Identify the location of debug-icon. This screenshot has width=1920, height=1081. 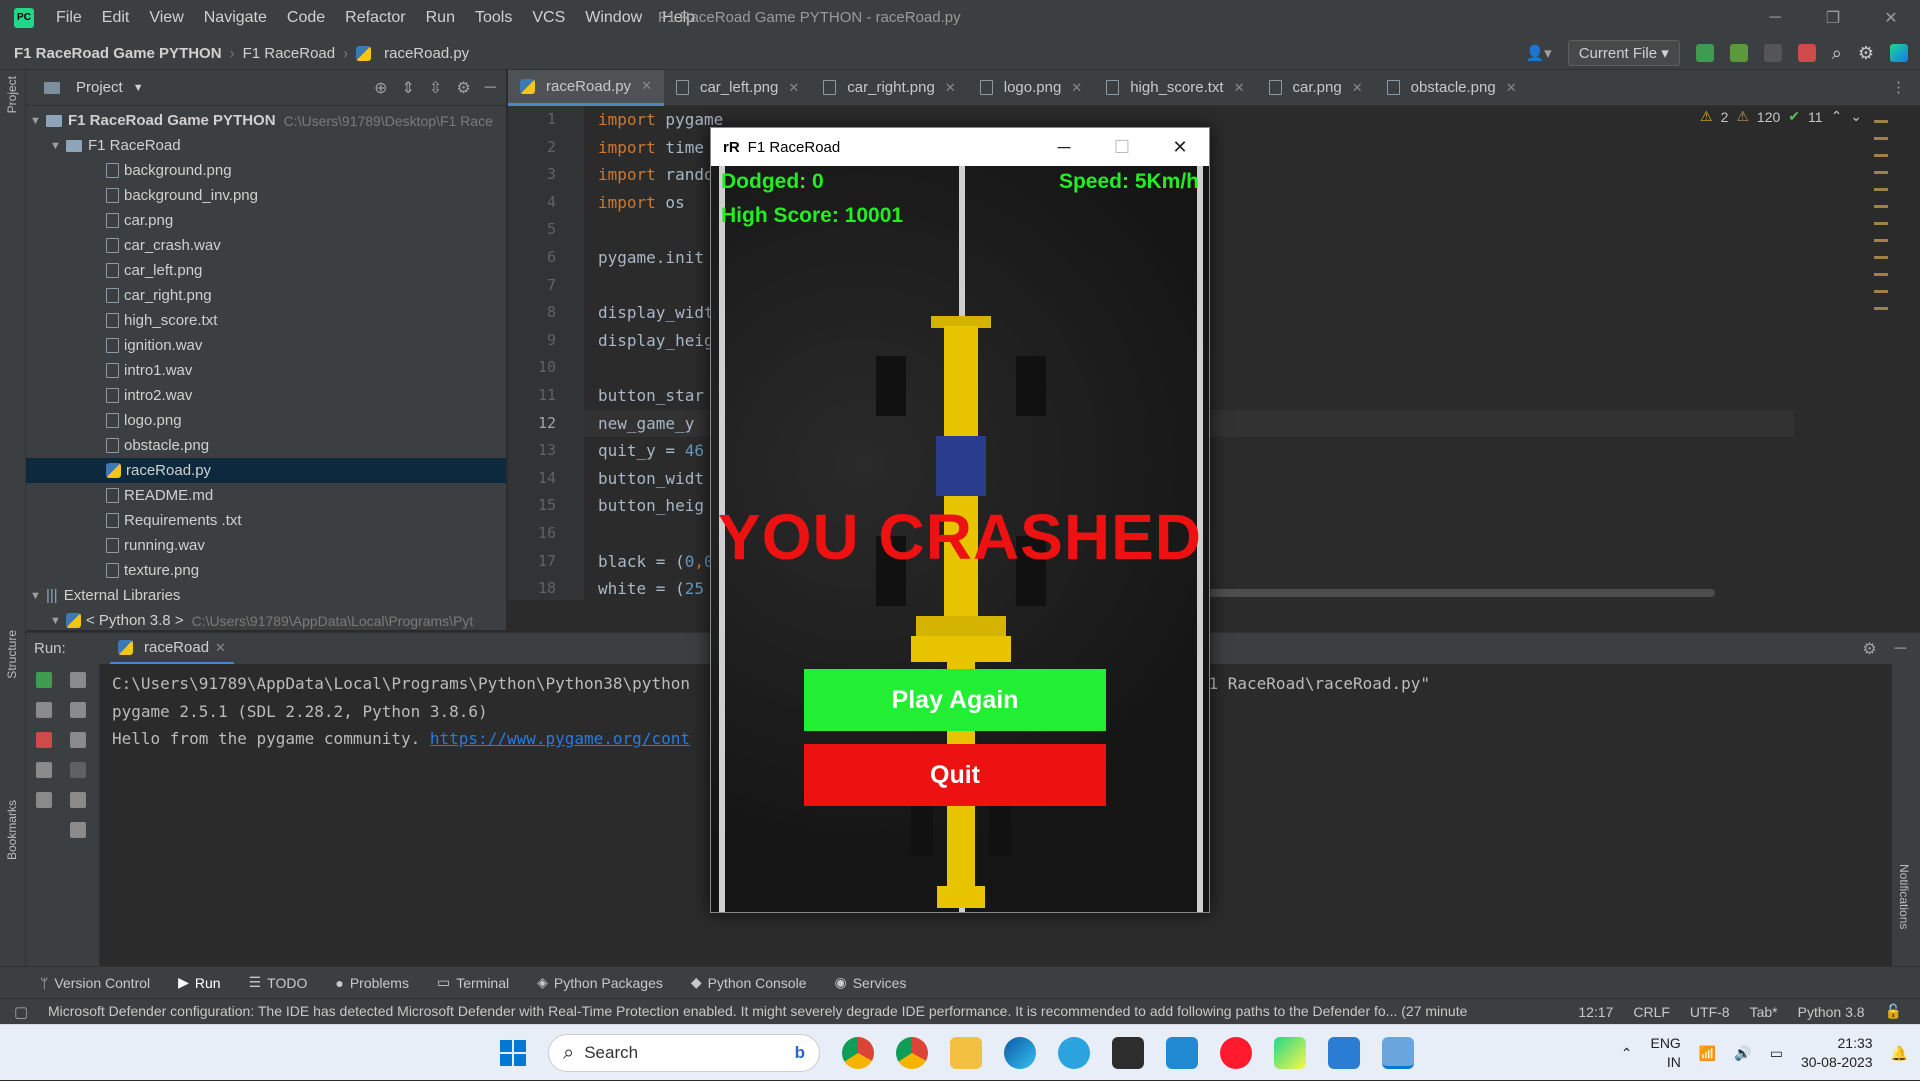
(1738, 53).